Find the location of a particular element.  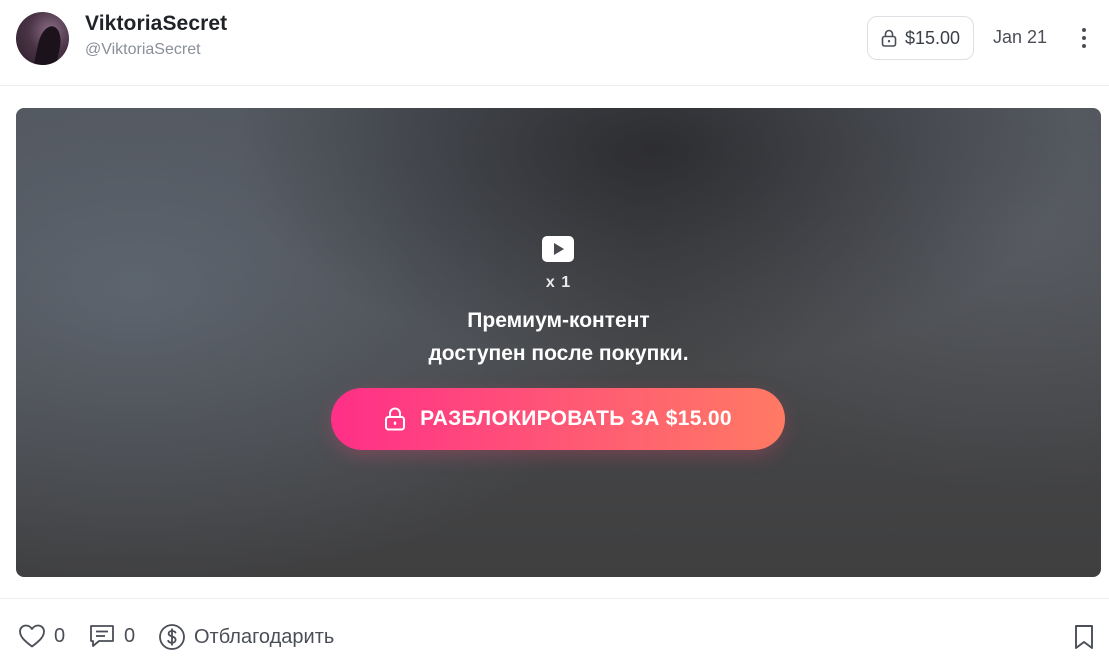

username: @ViktoriaSecret is located at coordinates (143, 50).